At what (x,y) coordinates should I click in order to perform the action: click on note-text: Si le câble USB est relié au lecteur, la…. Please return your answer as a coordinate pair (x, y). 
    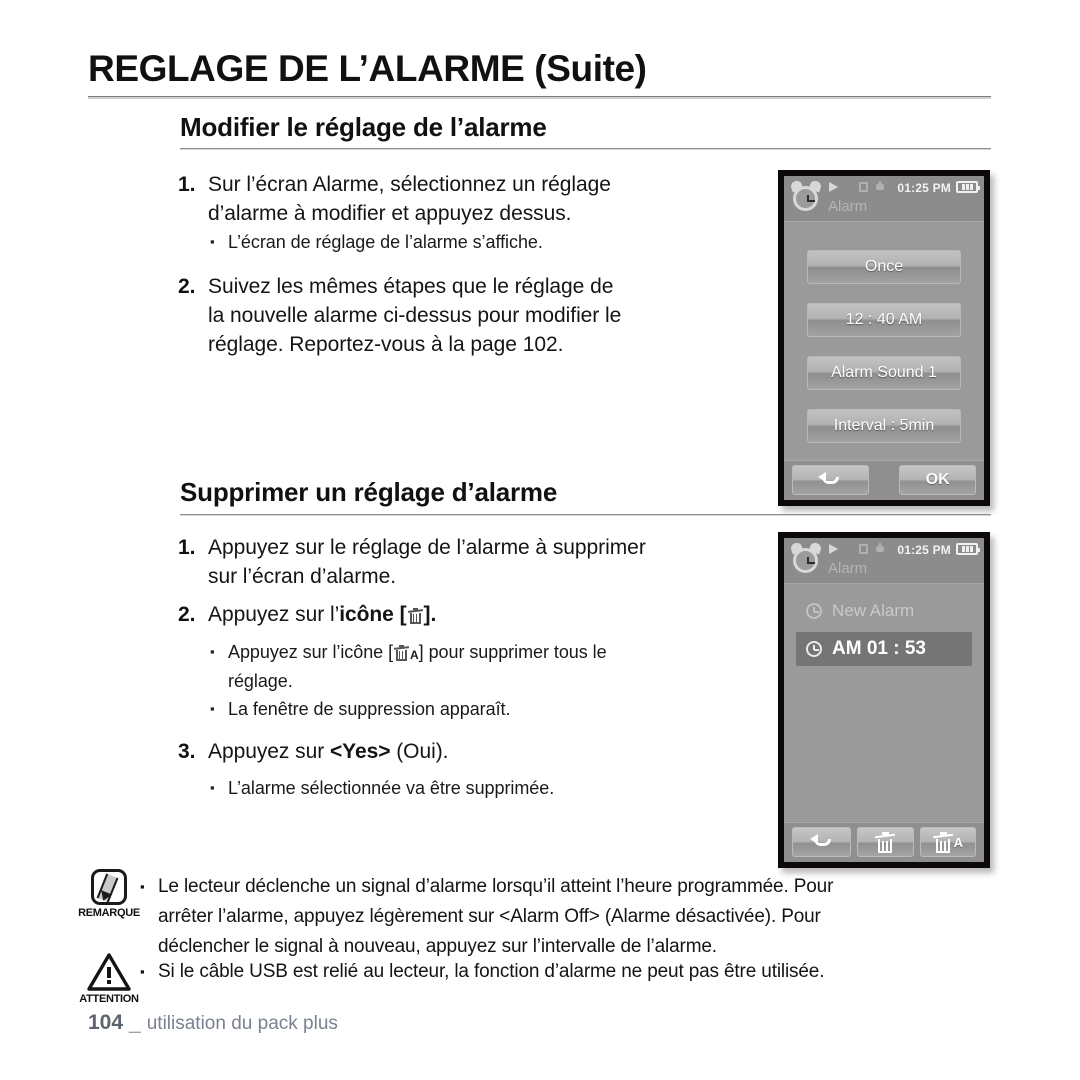
    Looking at the image, I should click on (491, 972).